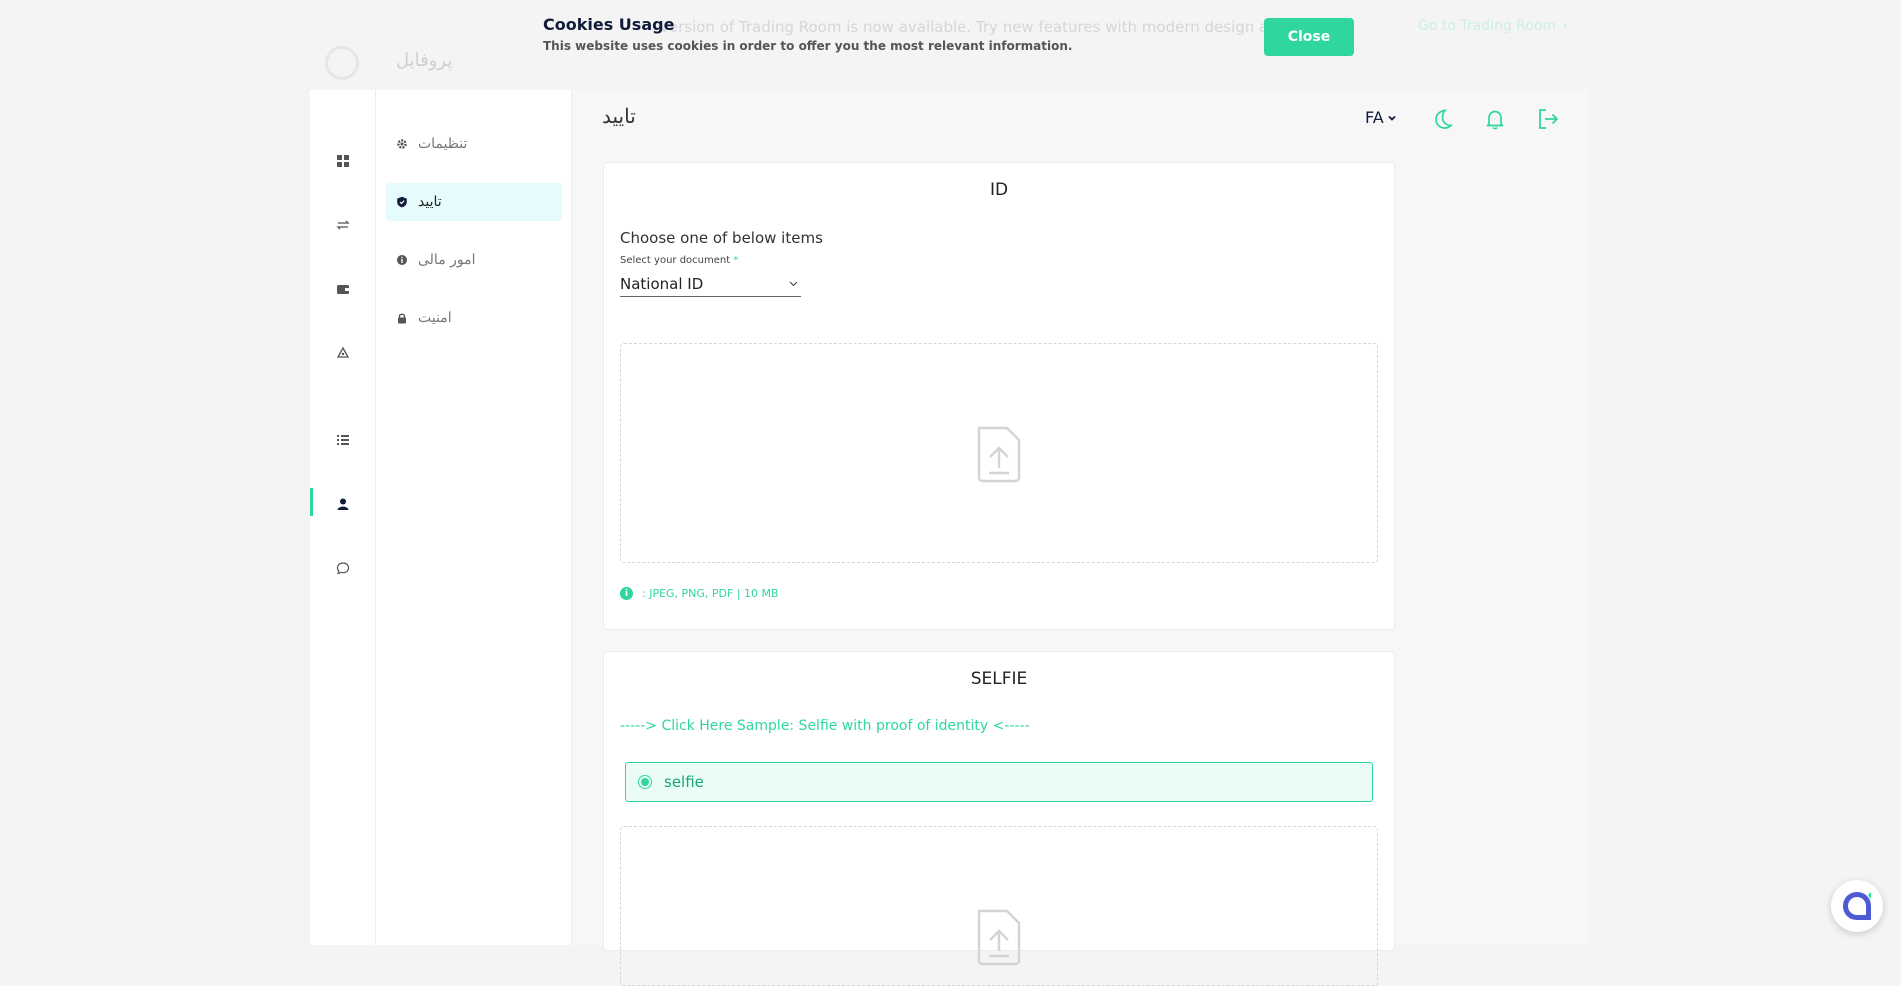 The image size is (1901, 986). What do you see at coordinates (999, 679) in the screenshot?
I see `selfie-card-title: SELFIE` at bounding box center [999, 679].